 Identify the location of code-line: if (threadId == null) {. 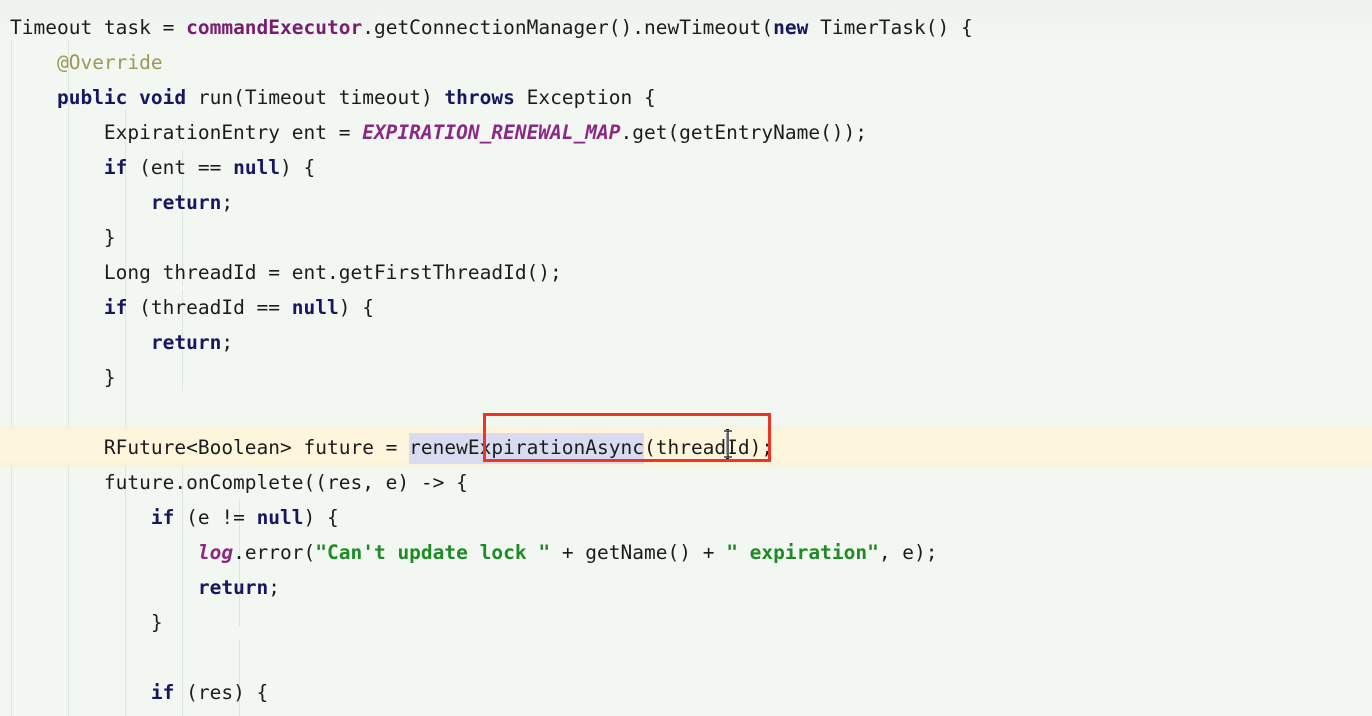
(686, 307).